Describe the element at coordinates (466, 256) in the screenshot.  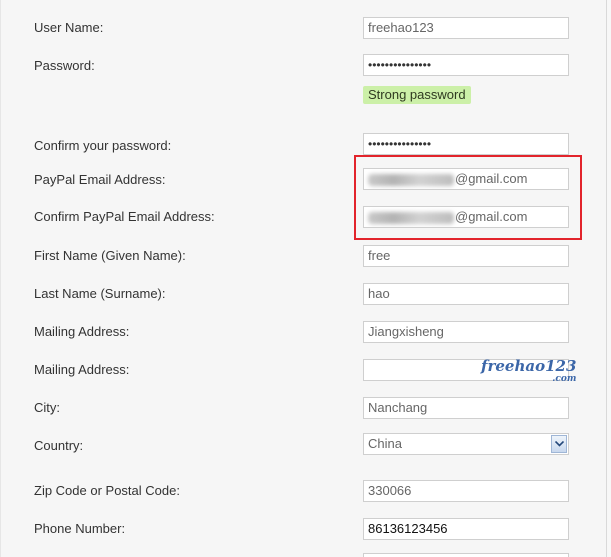
I see `first-name-input: free` at that location.